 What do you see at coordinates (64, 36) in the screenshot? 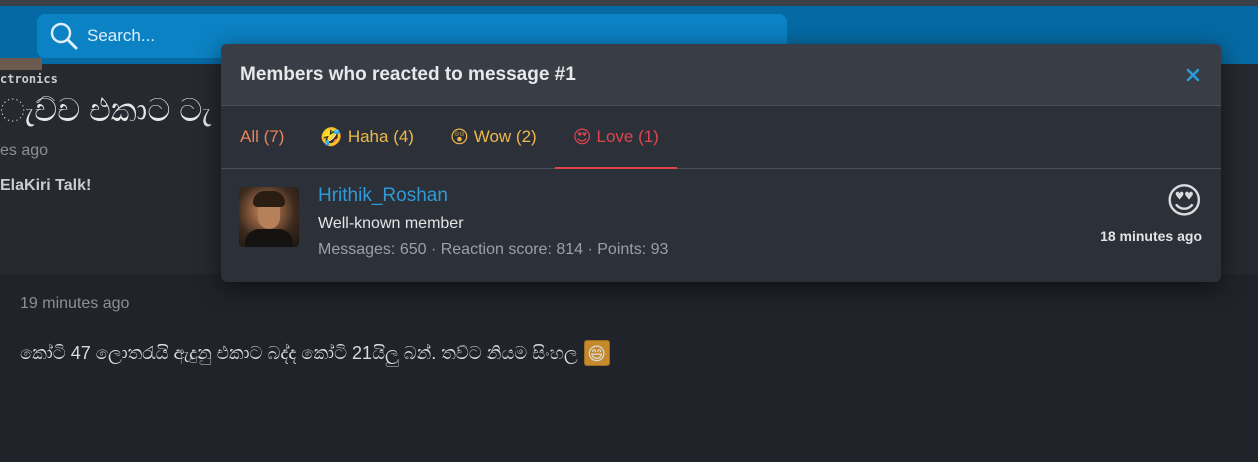
I see `search-icon` at bounding box center [64, 36].